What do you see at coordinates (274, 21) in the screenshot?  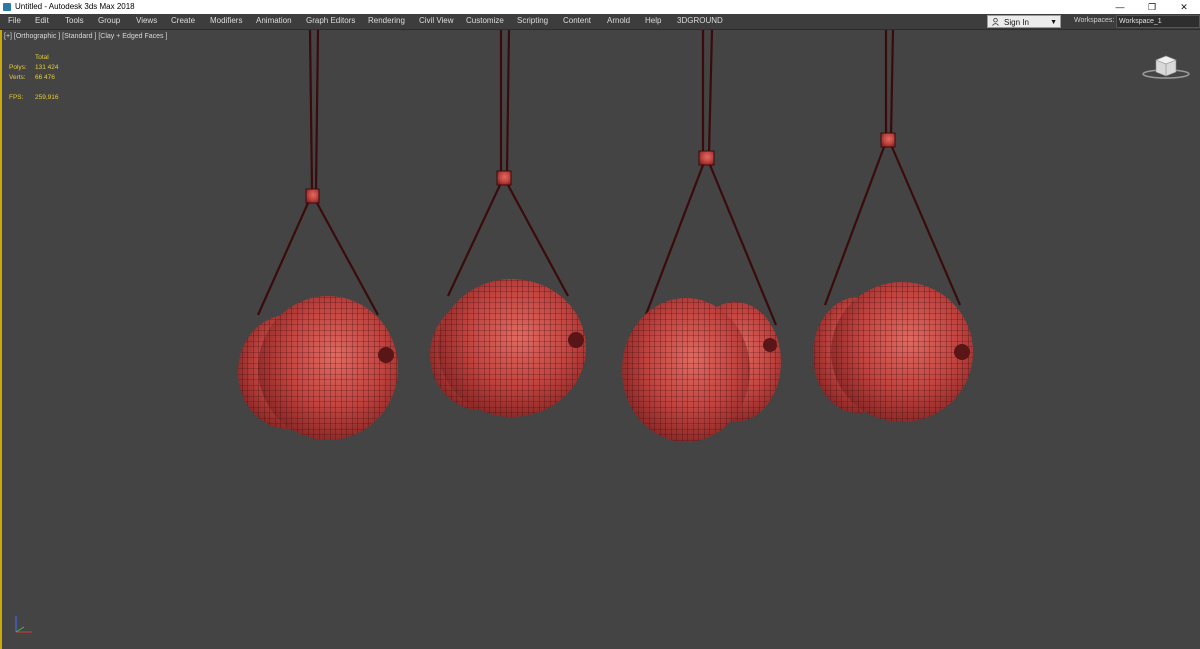 I see `menu-animation: Animation` at bounding box center [274, 21].